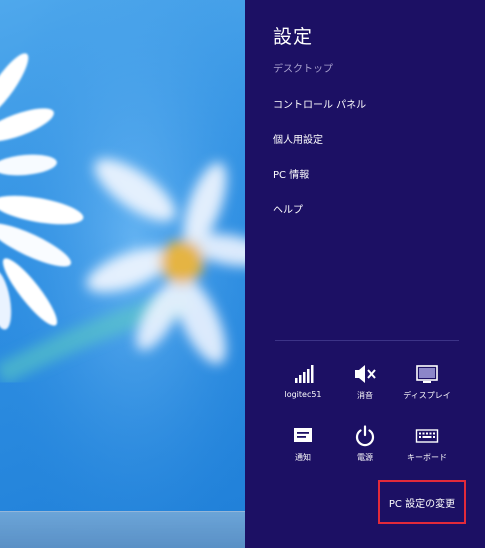 Image resolution: width=485 pixels, height=548 pixels. I want to click on charm-title: 設定, so click(293, 37).